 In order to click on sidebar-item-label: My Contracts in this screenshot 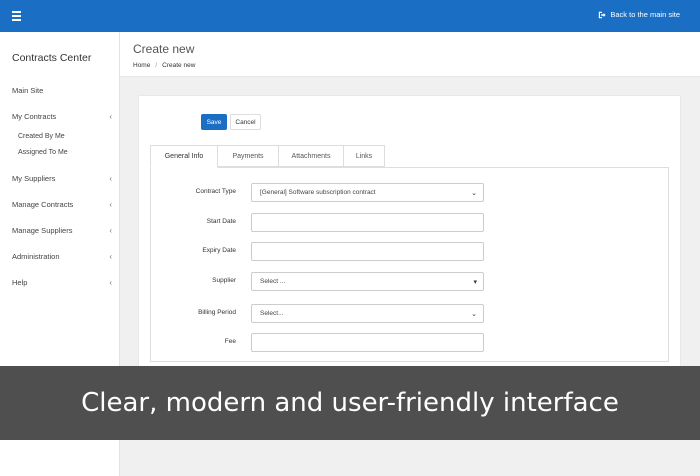, I will do `click(34, 116)`.